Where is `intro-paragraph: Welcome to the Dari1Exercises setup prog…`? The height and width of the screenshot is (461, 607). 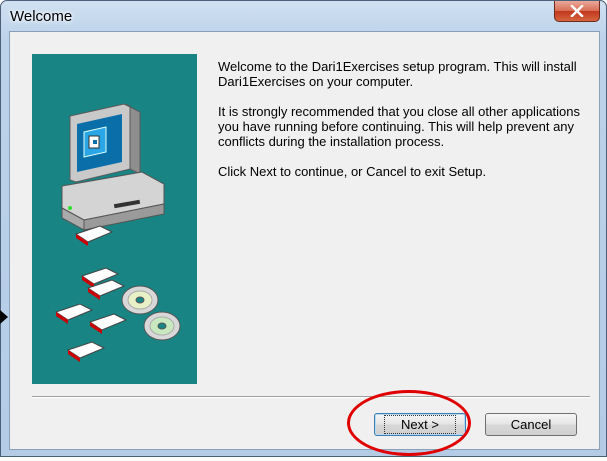 intro-paragraph: Welcome to the Dari1Exercises setup prog… is located at coordinates (397, 74).